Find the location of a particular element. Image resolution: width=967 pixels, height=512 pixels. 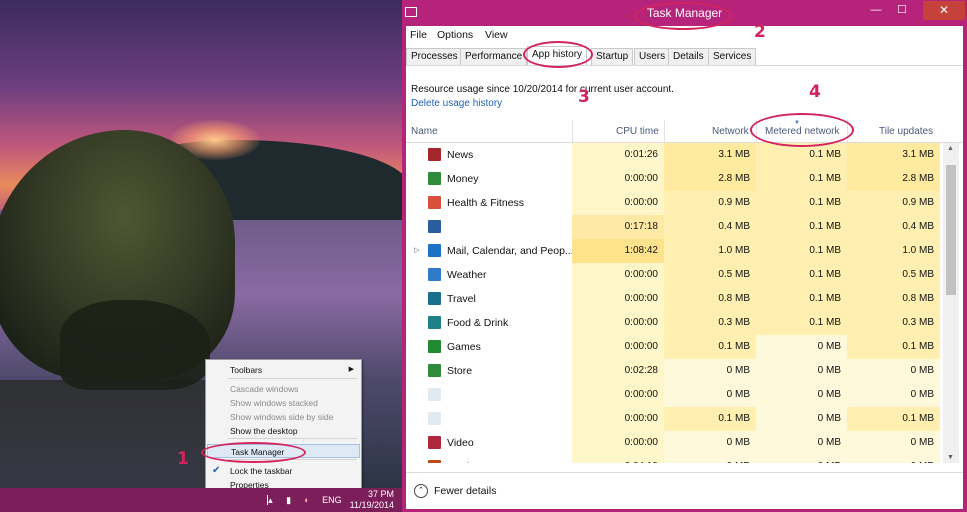

column-separator is located at coordinates (664, 131).